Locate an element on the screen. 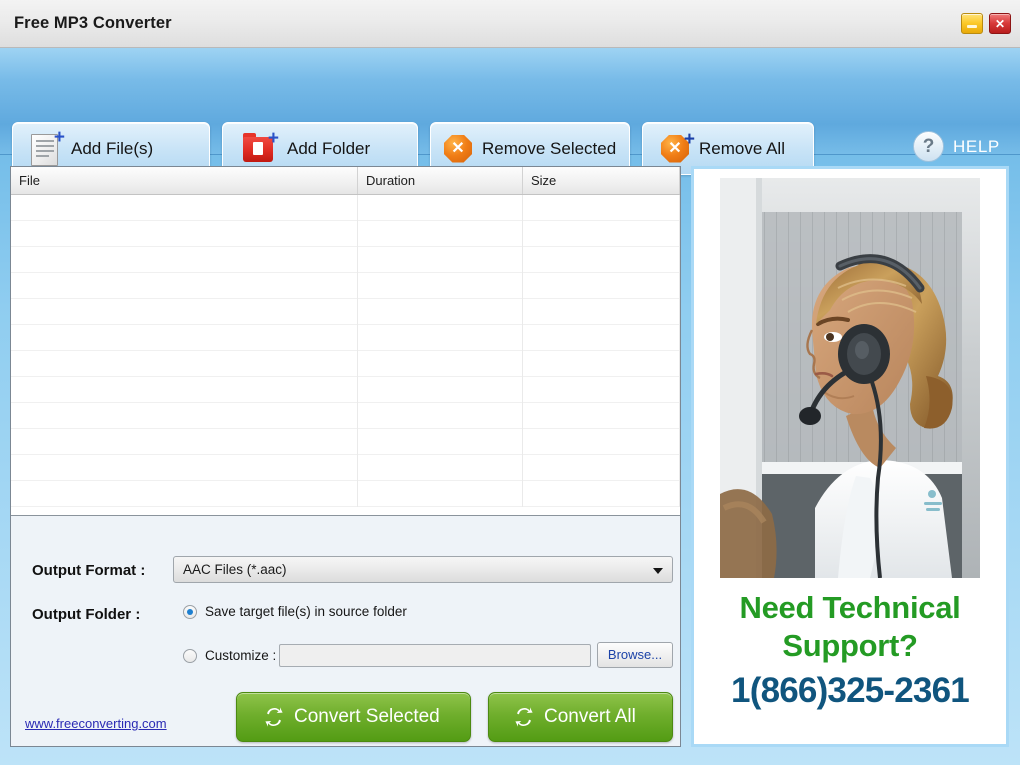 This screenshot has height=765, width=1020. column-header-duration: Duration is located at coordinates (440, 180).